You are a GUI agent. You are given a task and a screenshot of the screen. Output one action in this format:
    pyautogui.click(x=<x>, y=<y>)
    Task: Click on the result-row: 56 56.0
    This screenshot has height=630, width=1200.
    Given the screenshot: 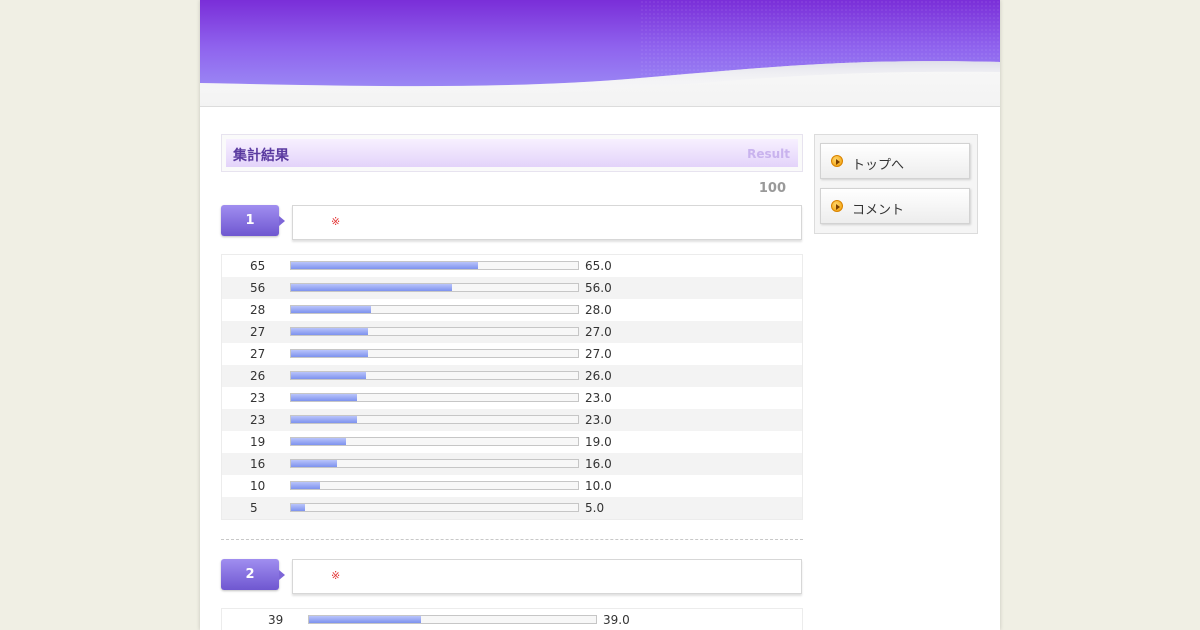 What is the action you would take?
    pyautogui.click(x=512, y=288)
    